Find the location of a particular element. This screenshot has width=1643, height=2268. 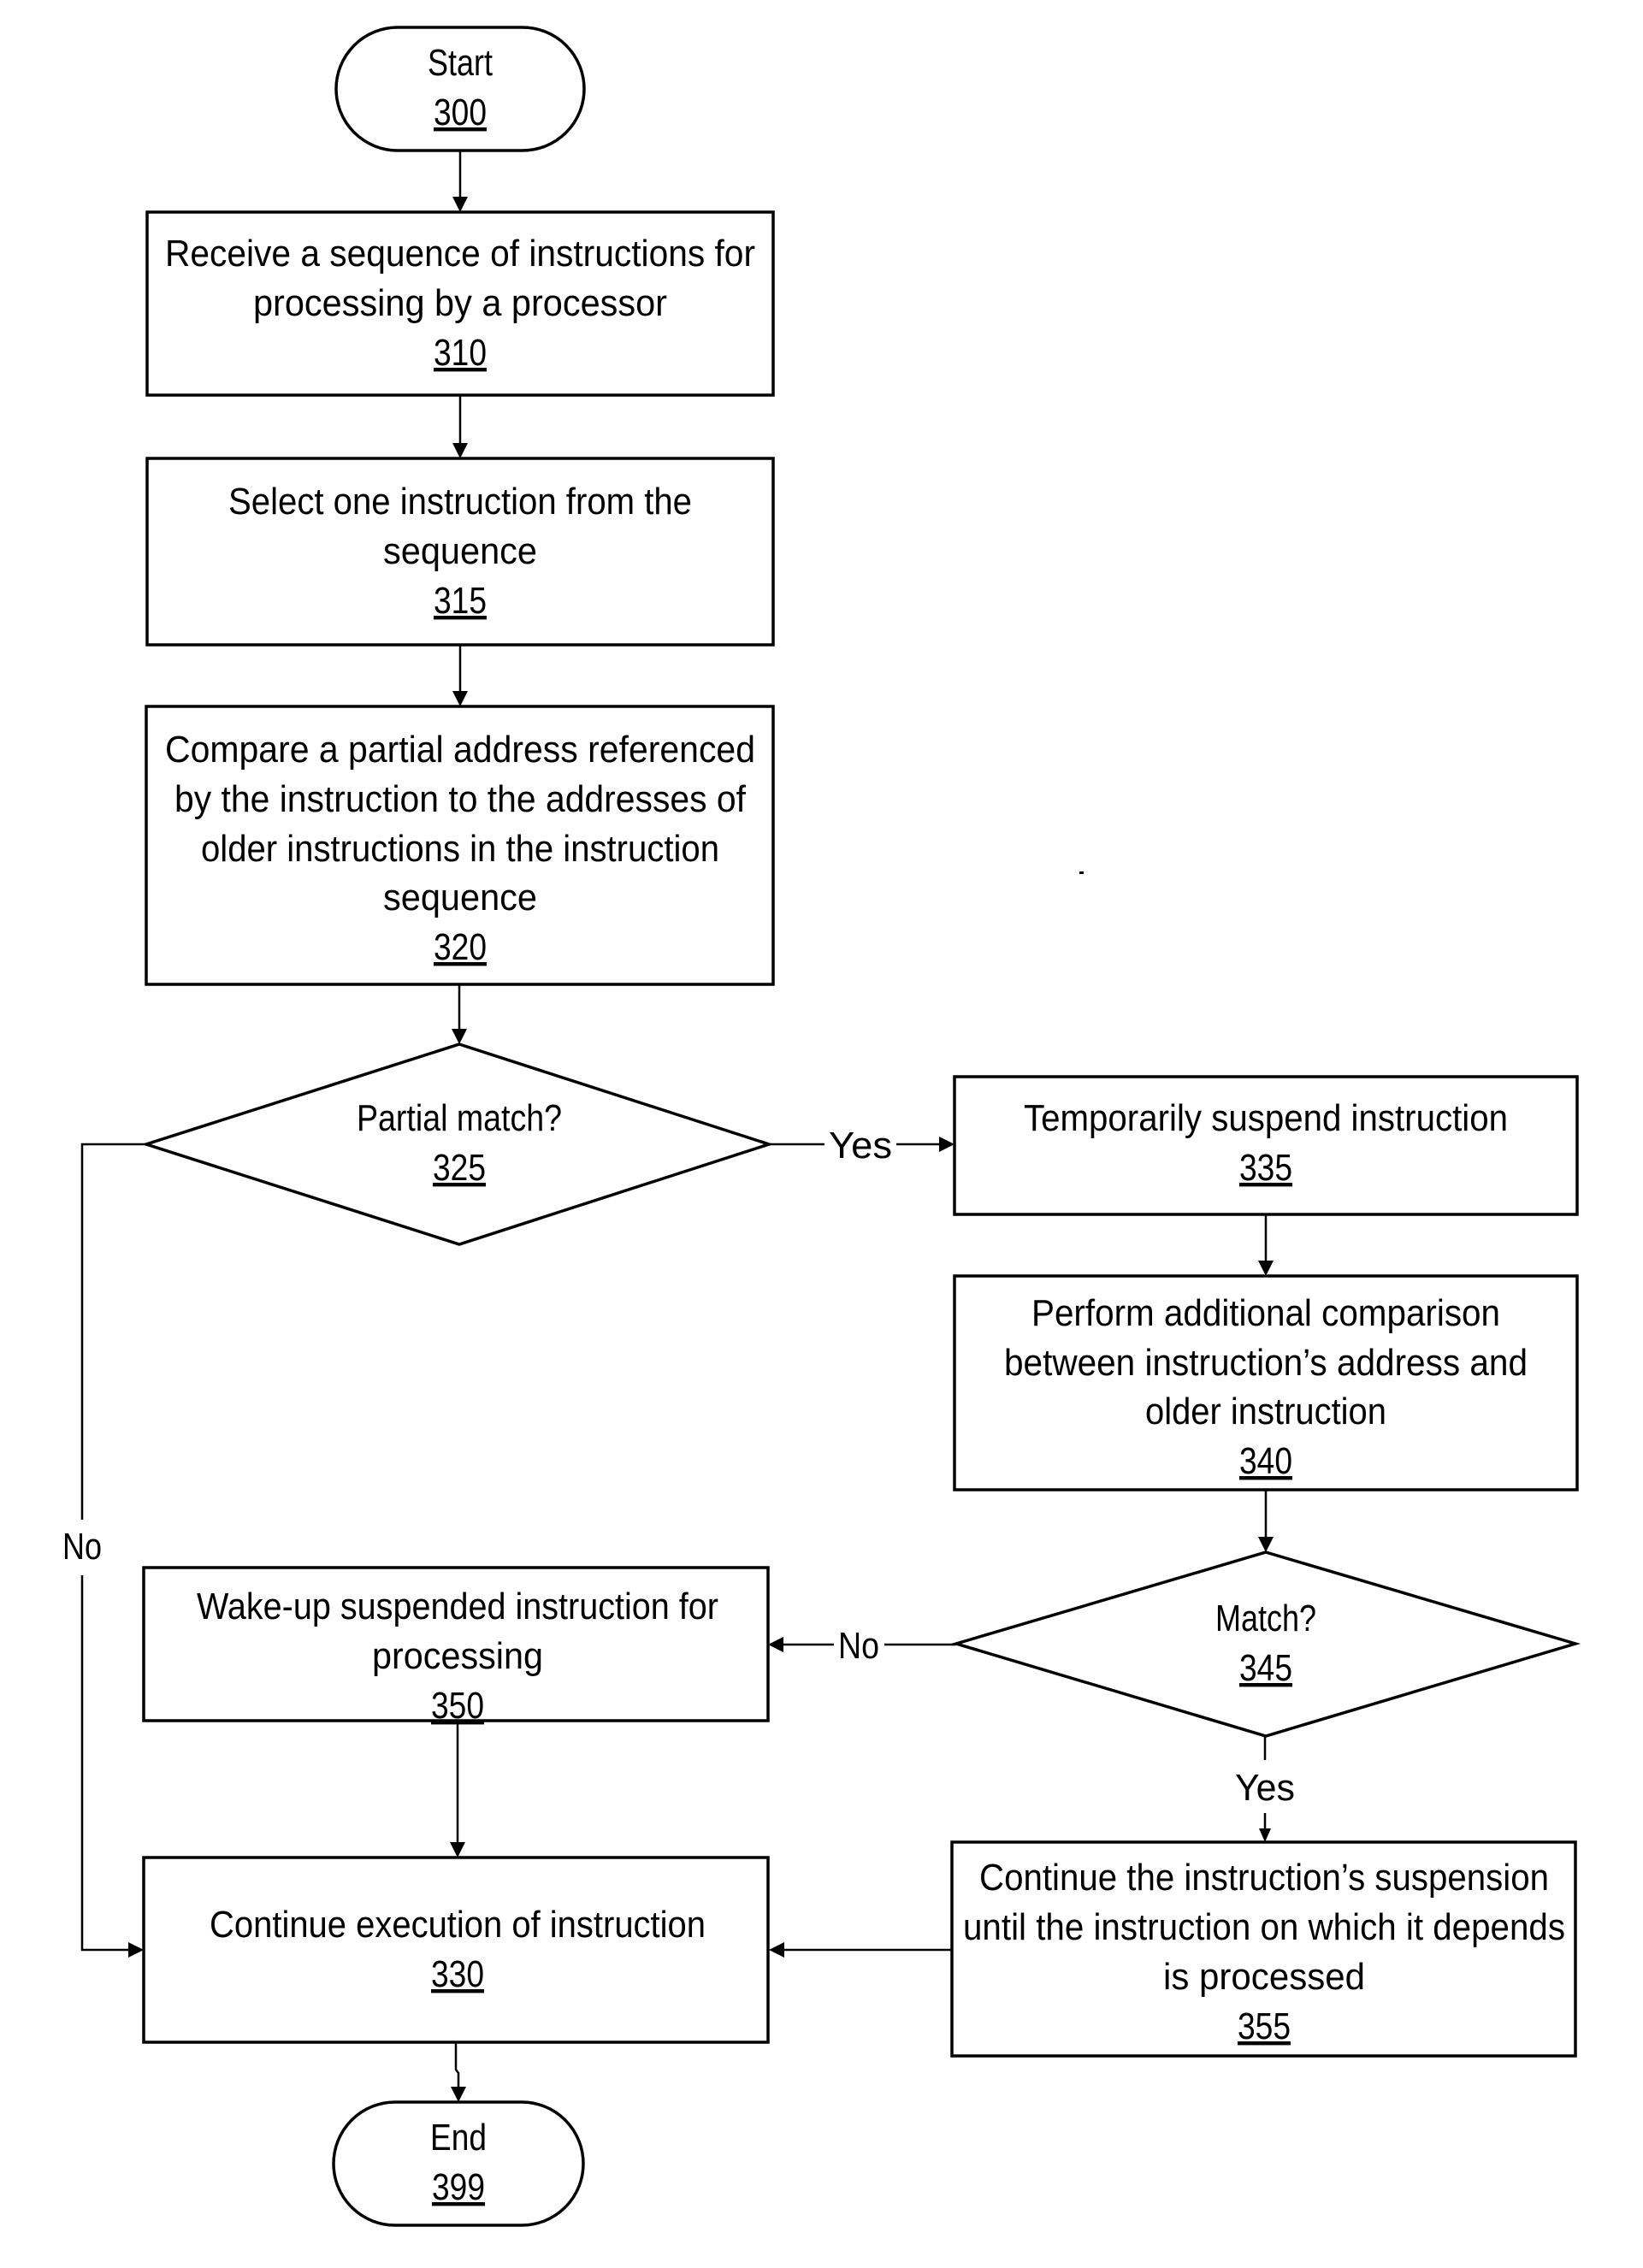

connector-325-no-b is located at coordinates (105, 1763).